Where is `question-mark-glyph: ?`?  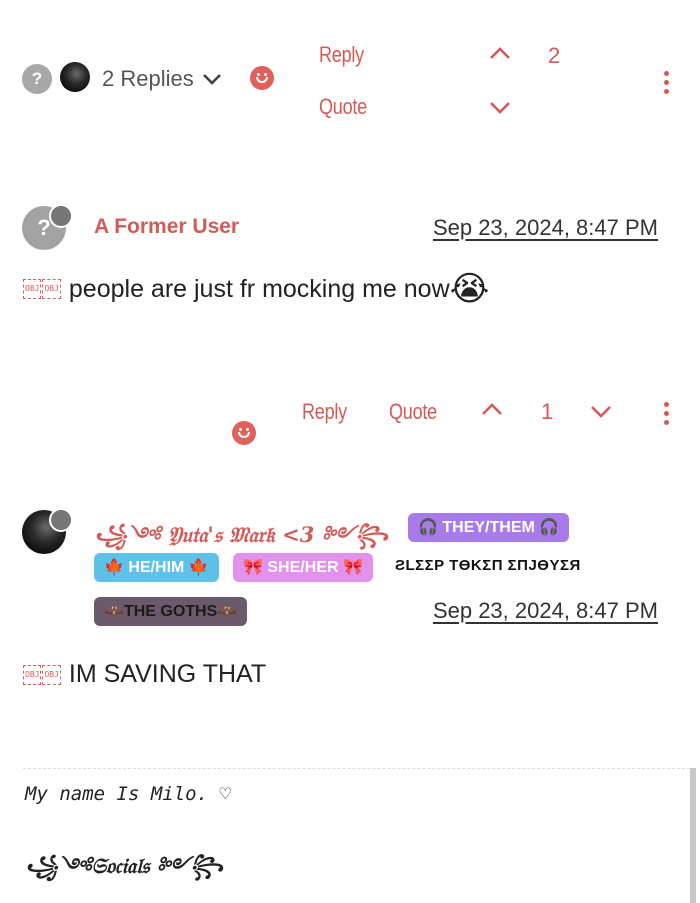 question-mark-glyph: ? is located at coordinates (37, 78).